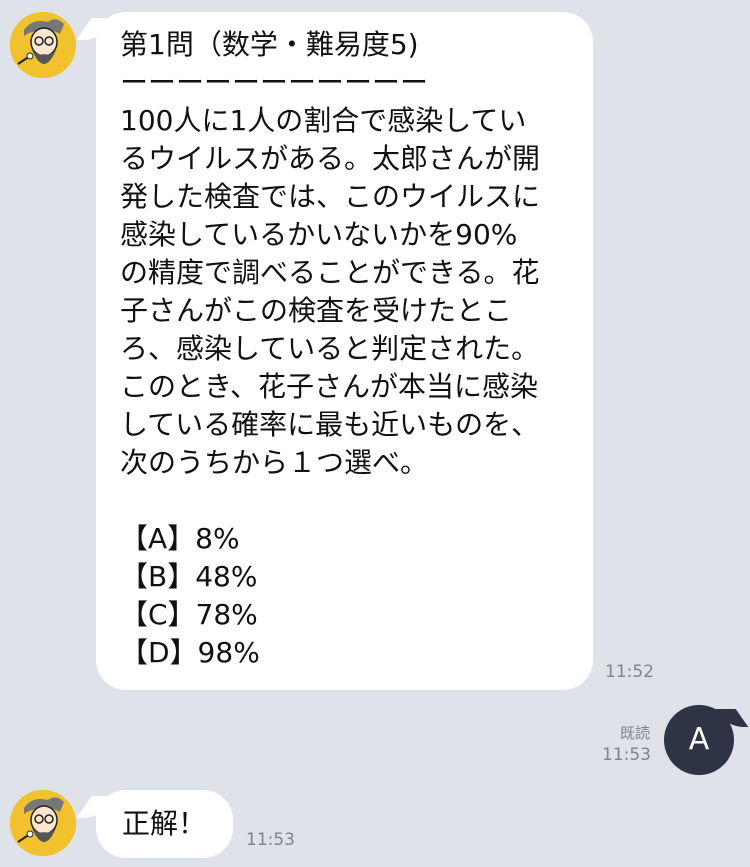 Image resolution: width=750 pixels, height=867 pixels. Describe the element at coordinates (330, 158) in the screenshot. I see `question-body-line: るウイルスがある。太郎さんが開` at that location.